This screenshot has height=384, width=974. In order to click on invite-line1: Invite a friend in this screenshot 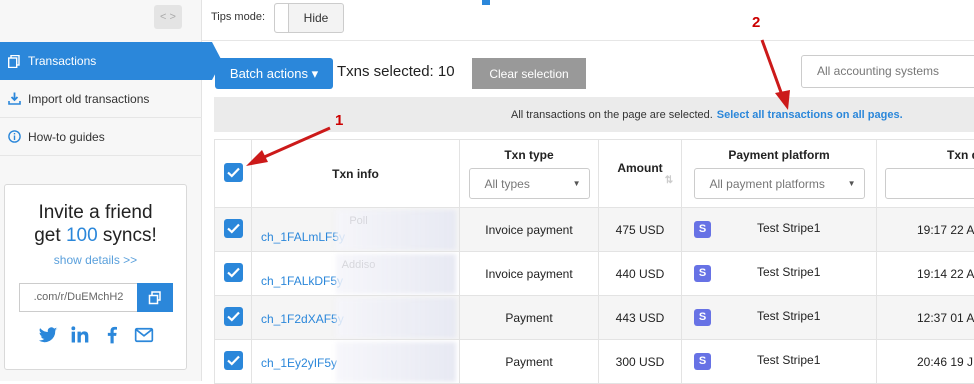, I will do `click(95, 212)`.